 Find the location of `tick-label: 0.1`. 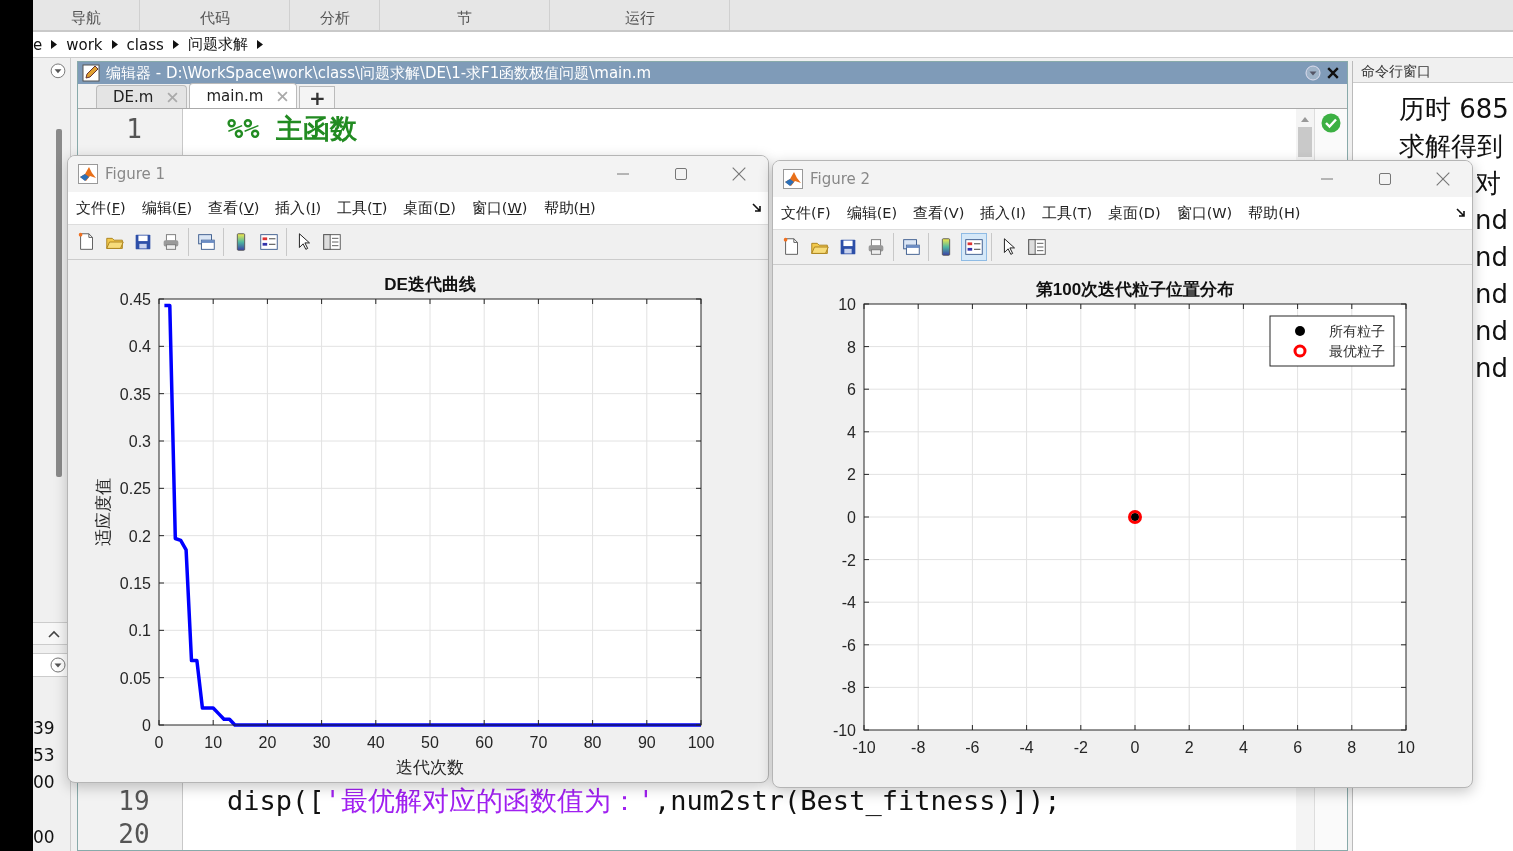

tick-label: 0.1 is located at coordinates (139, 631).